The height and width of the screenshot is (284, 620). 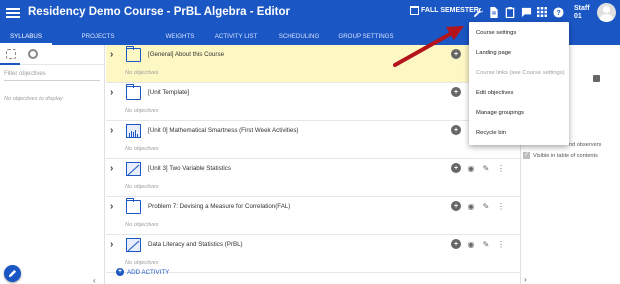 What do you see at coordinates (366, 36) in the screenshot?
I see `tab-group-settings: GROUP SETTINGS` at bounding box center [366, 36].